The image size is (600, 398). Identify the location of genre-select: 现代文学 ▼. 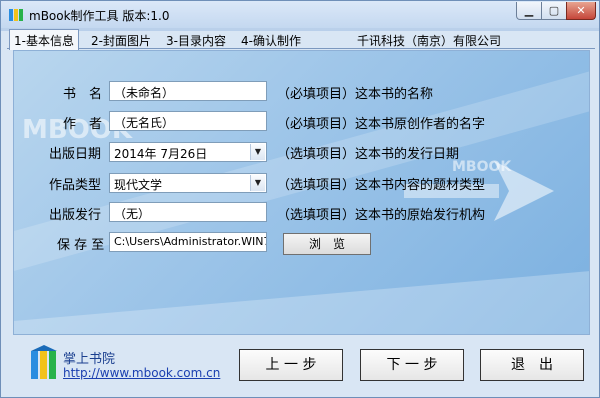
(188, 183).